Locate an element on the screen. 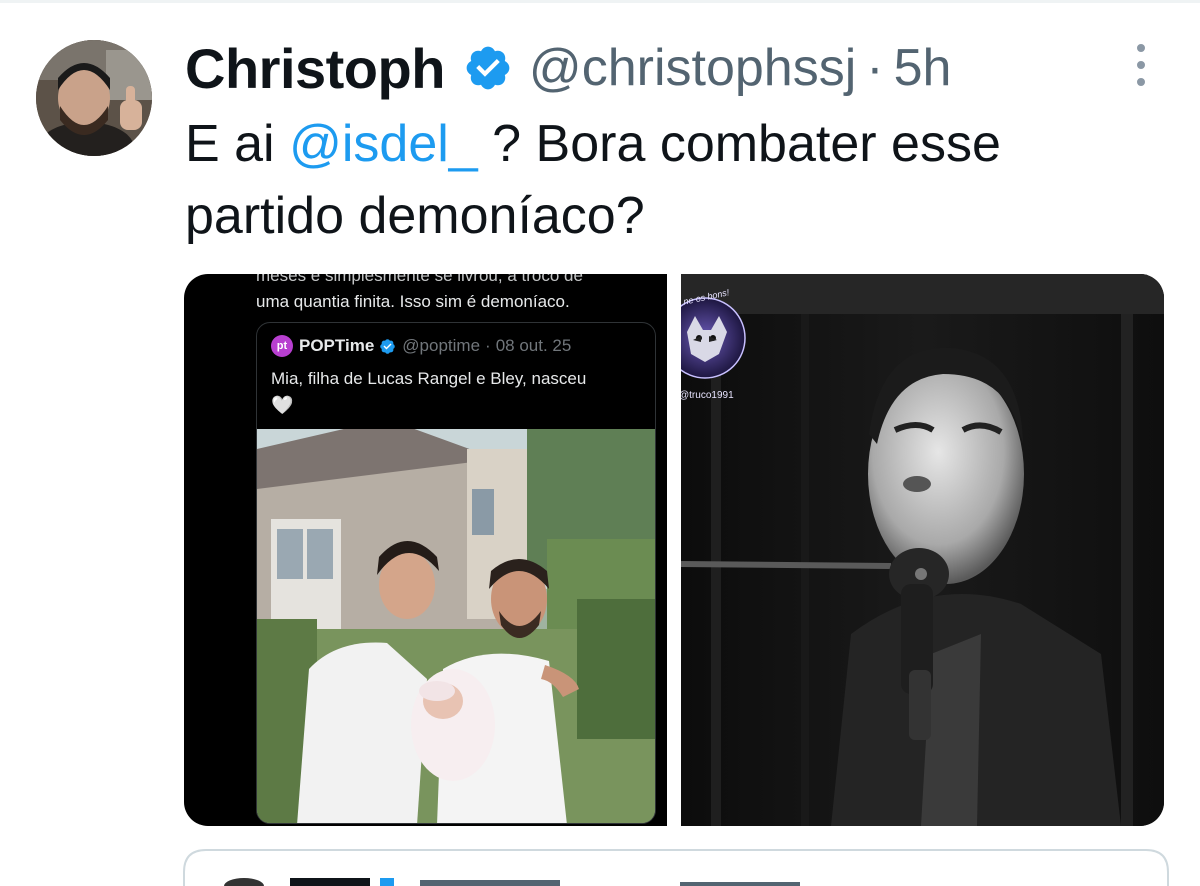  poptime-logo: pt is located at coordinates (282, 346).